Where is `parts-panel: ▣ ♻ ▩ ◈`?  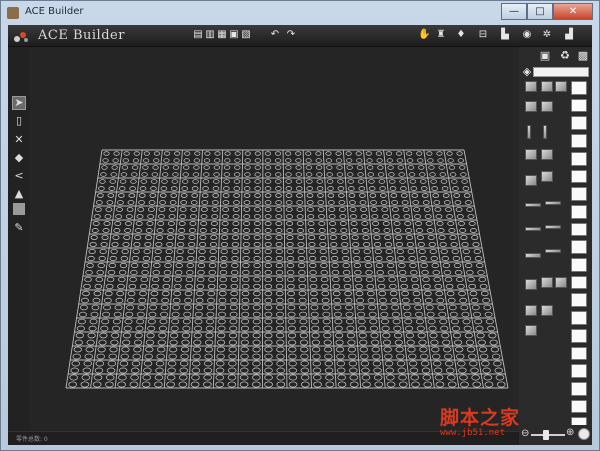
parts-panel: ▣ ♻ ▩ ◈ is located at coordinates (555, 243).